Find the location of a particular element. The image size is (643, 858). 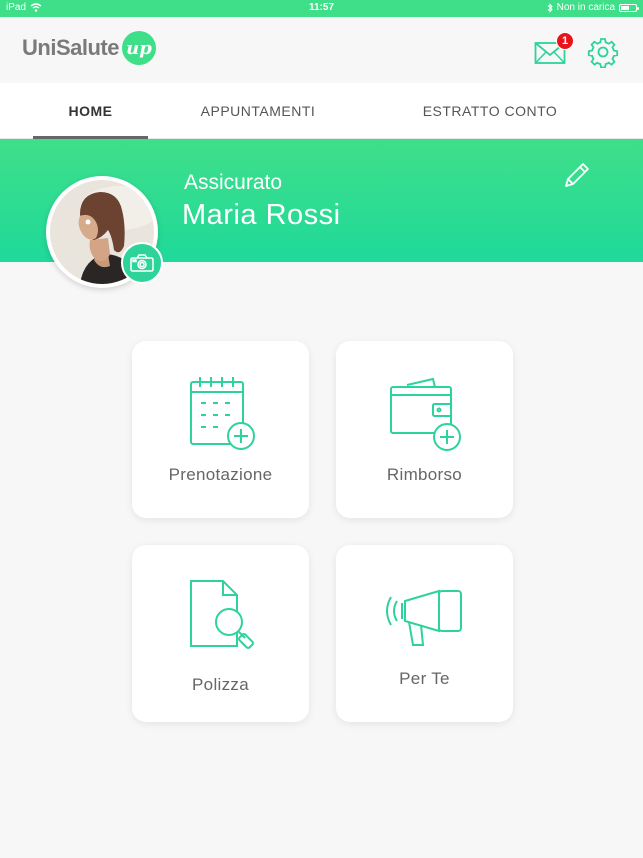

battery-icon is located at coordinates (629, 7).